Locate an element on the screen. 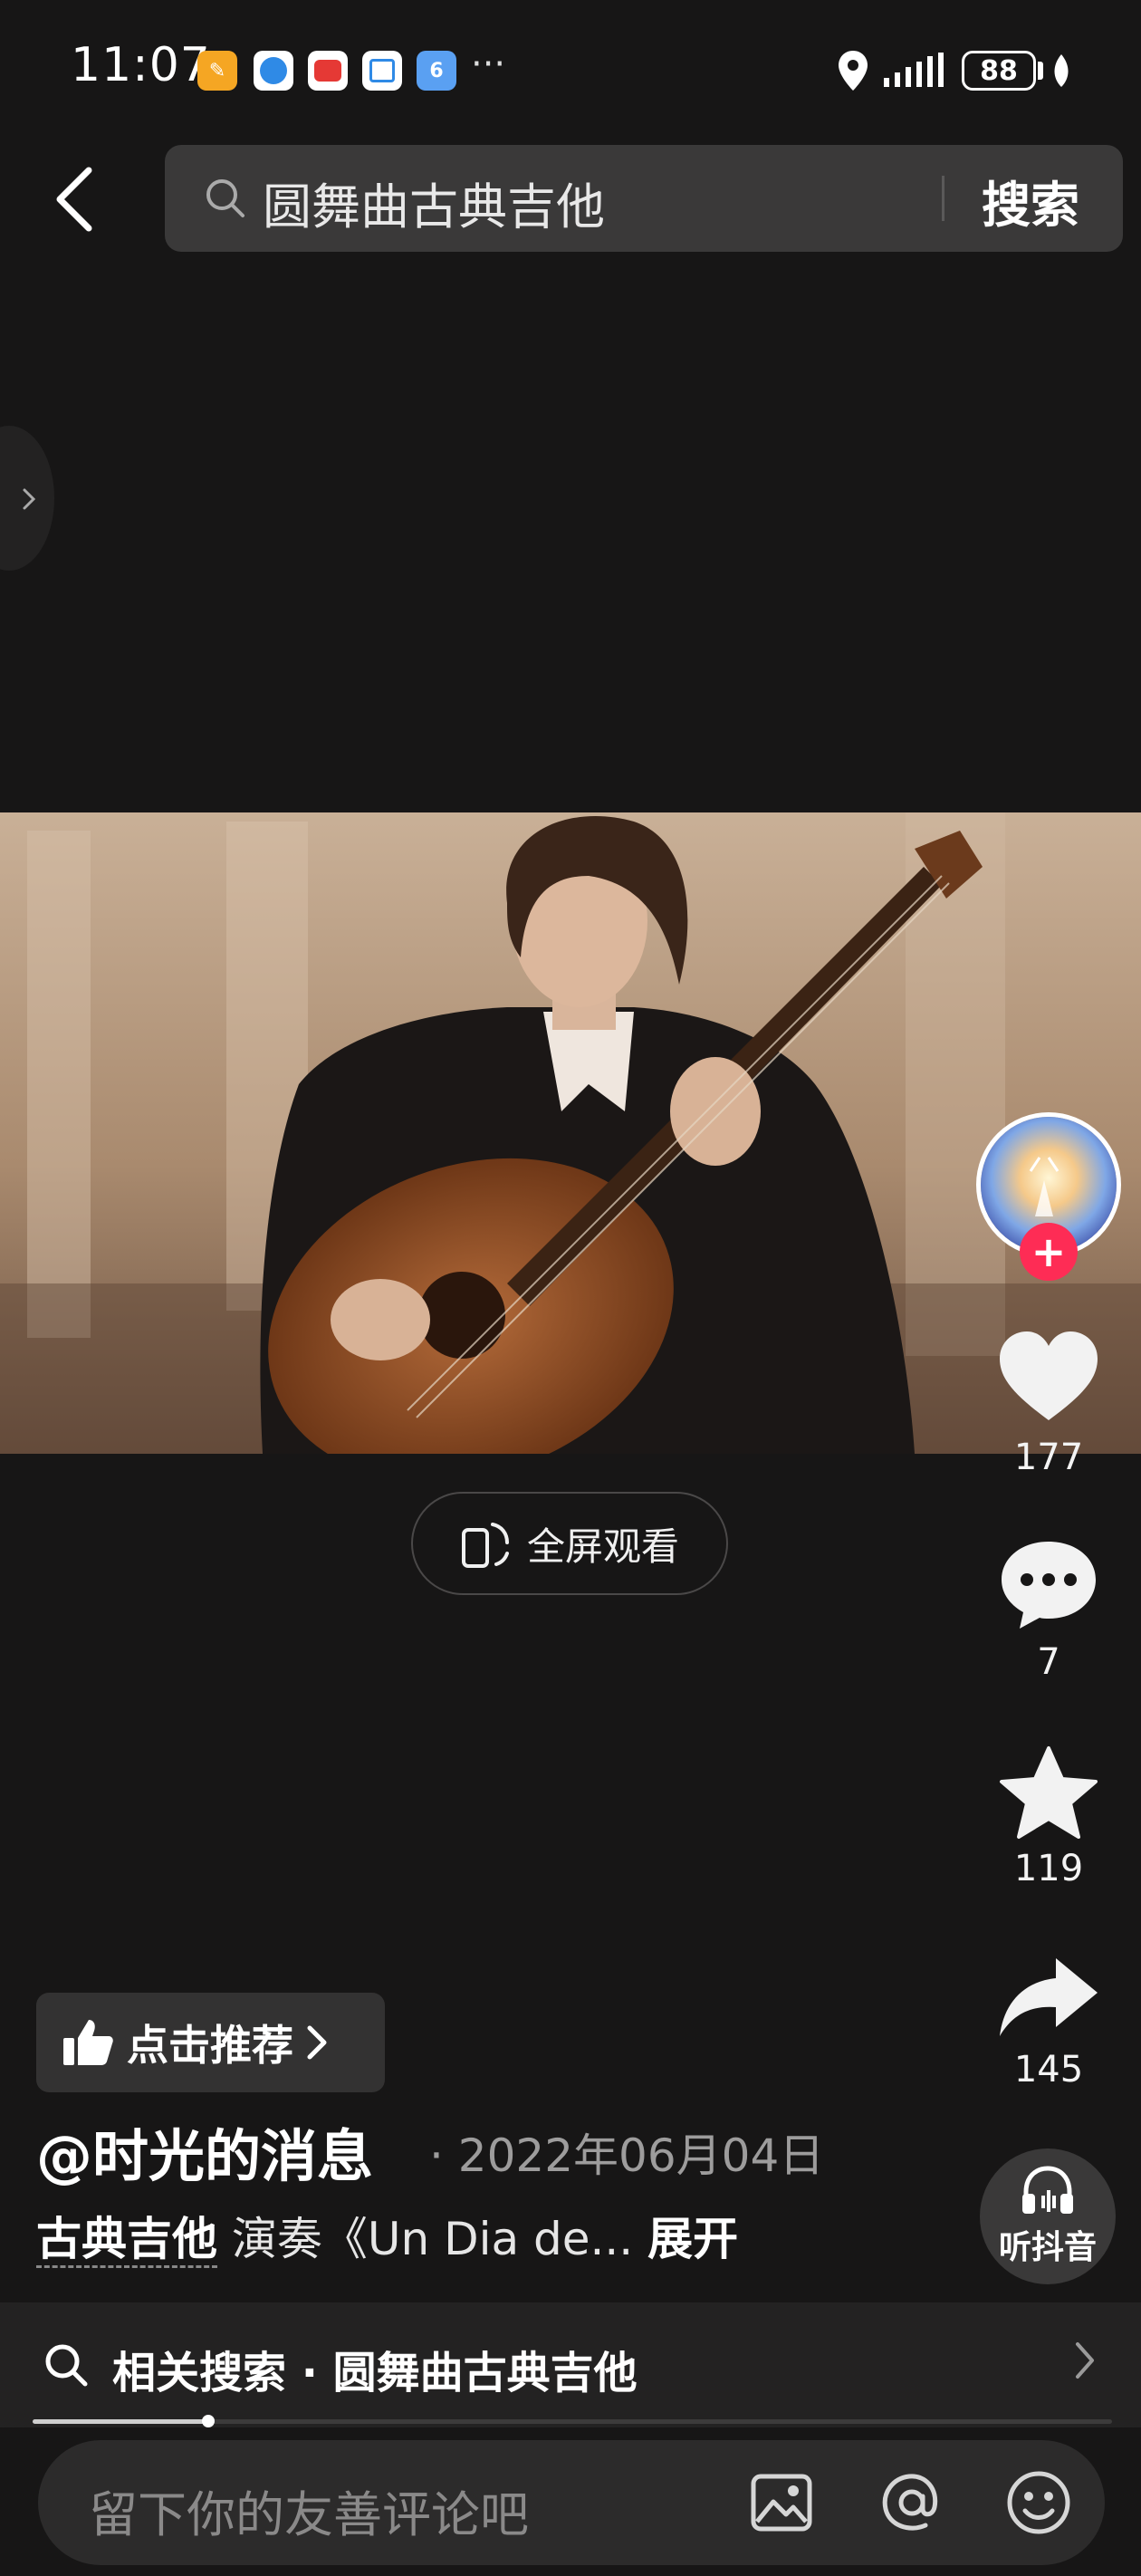 The image size is (1141, 2576). video-description: 古典吉他 演奏《Un Dia de... 展开 is located at coordinates (387, 2235).